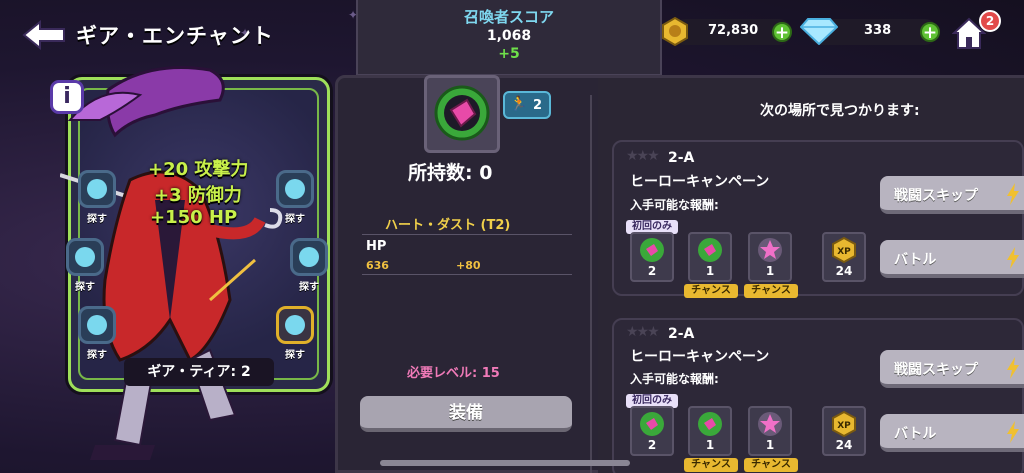 The image size is (1024, 473). Describe the element at coordinates (198, 169) in the screenshot. I see `stat-attack: +20 攻撃力` at that location.